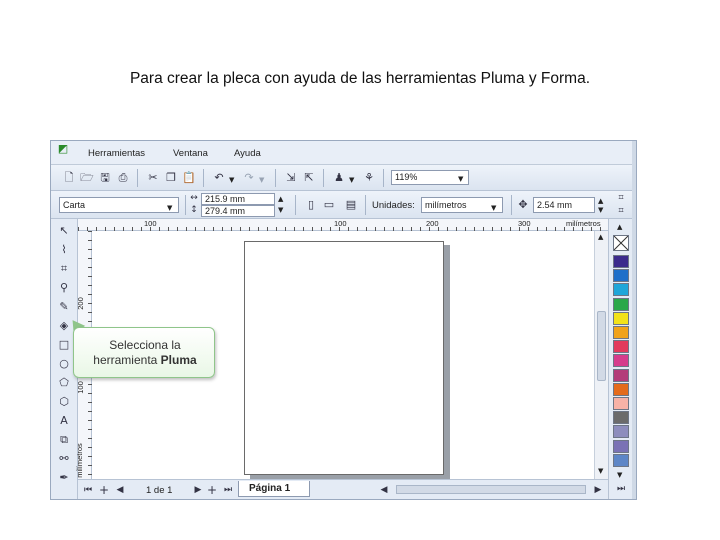 This screenshot has height=540, width=720. What do you see at coordinates (339, 178) in the screenshot?
I see `application-launcher-icon: ♟` at bounding box center [339, 178].